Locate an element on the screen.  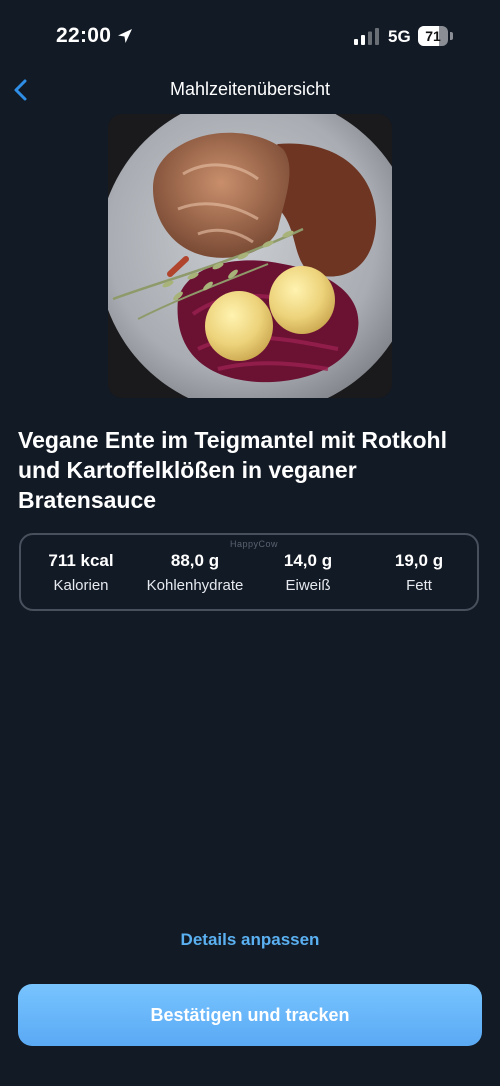
page-title: Mahlzeitenübersicht is located at coordinates (250, 89).